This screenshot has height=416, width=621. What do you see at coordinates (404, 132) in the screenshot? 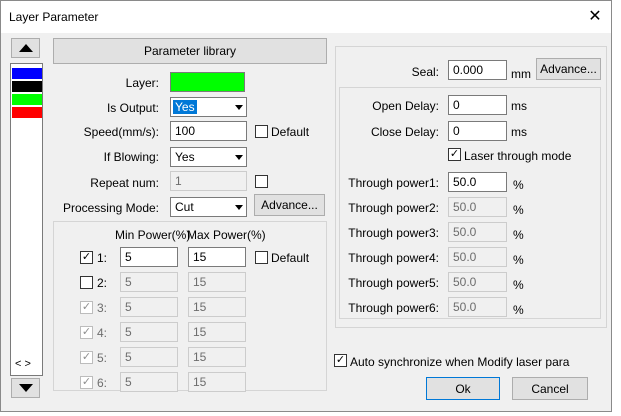
I see `close-delay-label: Close Delay:` at bounding box center [404, 132].